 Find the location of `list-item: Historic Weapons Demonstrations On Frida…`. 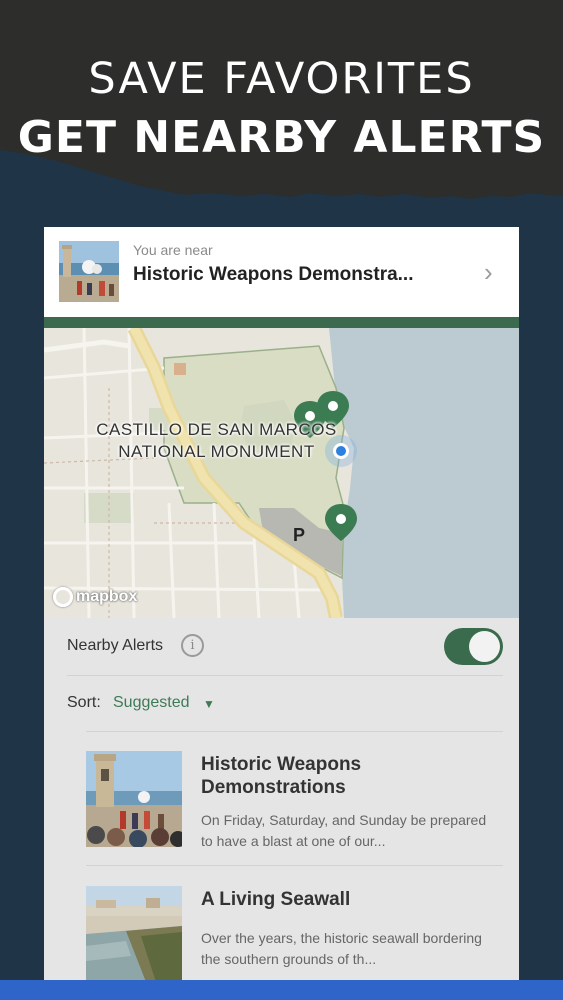

list-item: Historic Weapons Demonstrations On Frida… is located at coordinates (281, 798).